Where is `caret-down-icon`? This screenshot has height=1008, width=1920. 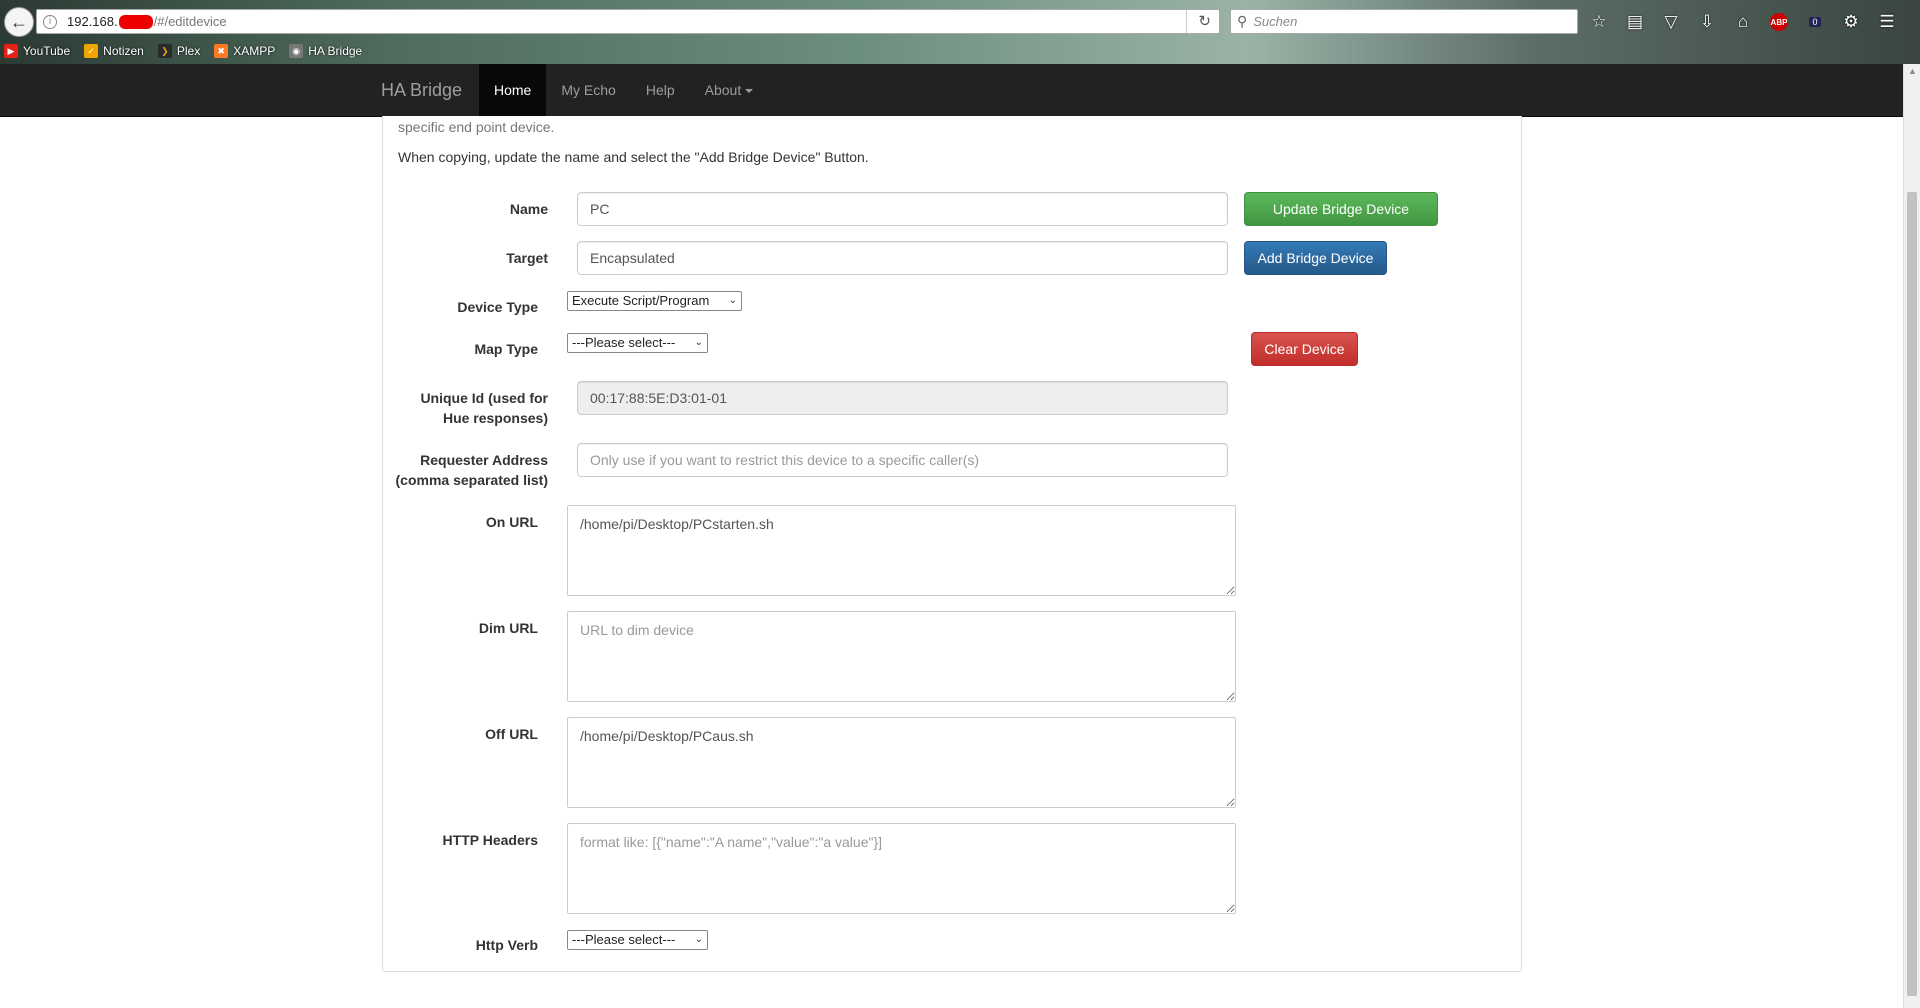 caret-down-icon is located at coordinates (749, 91).